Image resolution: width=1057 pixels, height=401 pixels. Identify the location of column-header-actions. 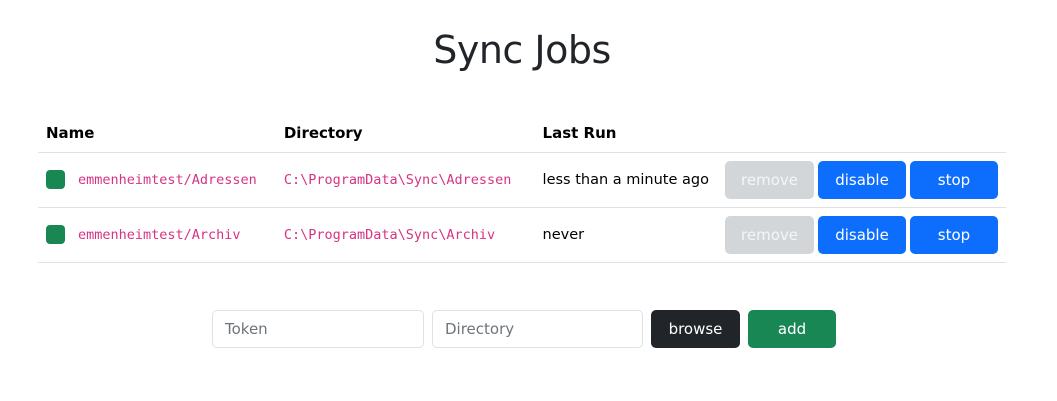
(861, 133).